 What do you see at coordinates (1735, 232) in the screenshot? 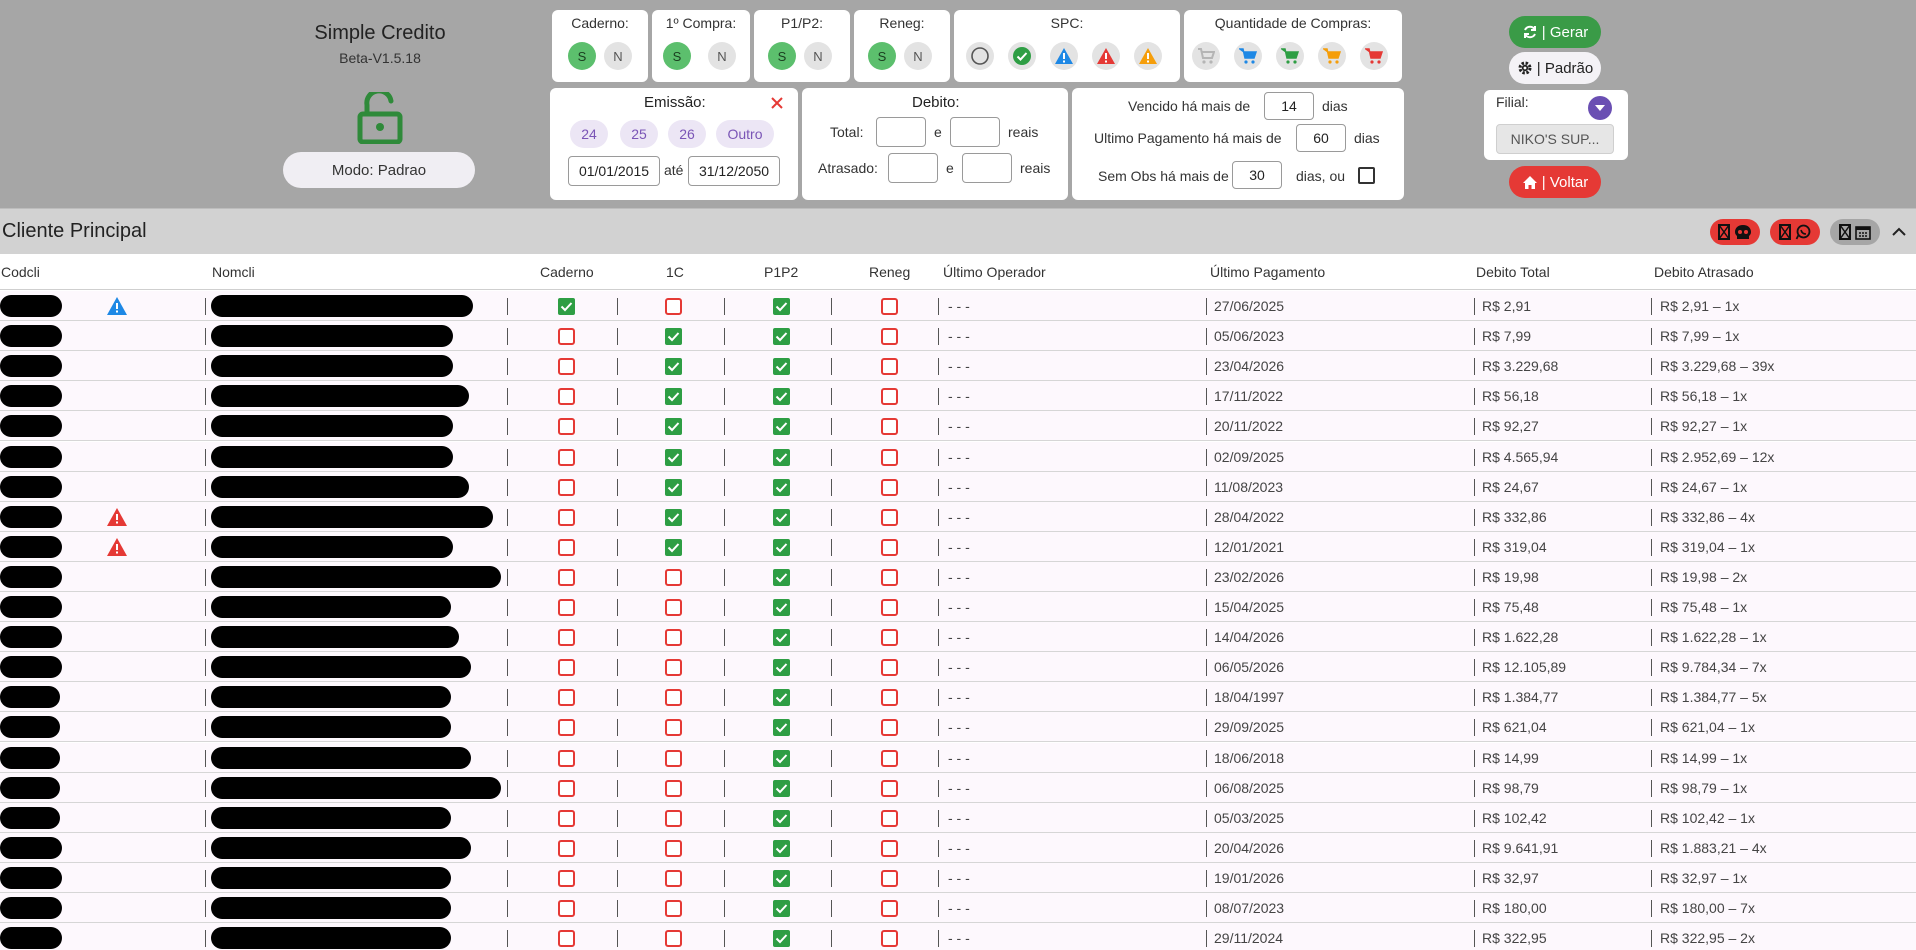
I see `block-skull-button` at bounding box center [1735, 232].